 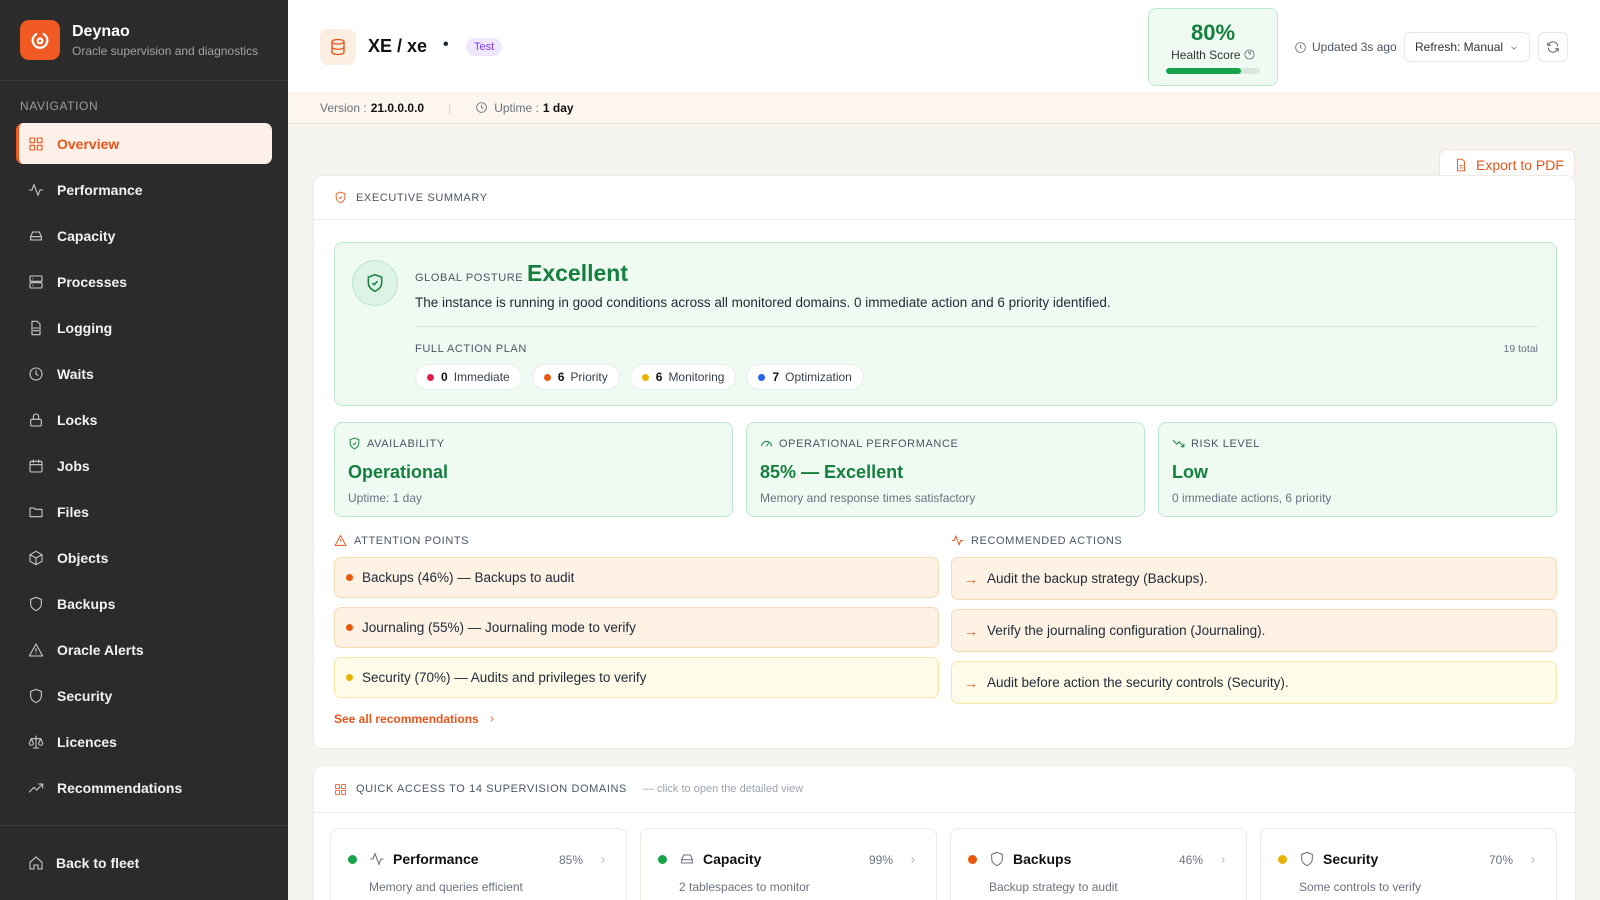 I want to click on sidebar-item-logging: Logging, so click(x=144, y=327).